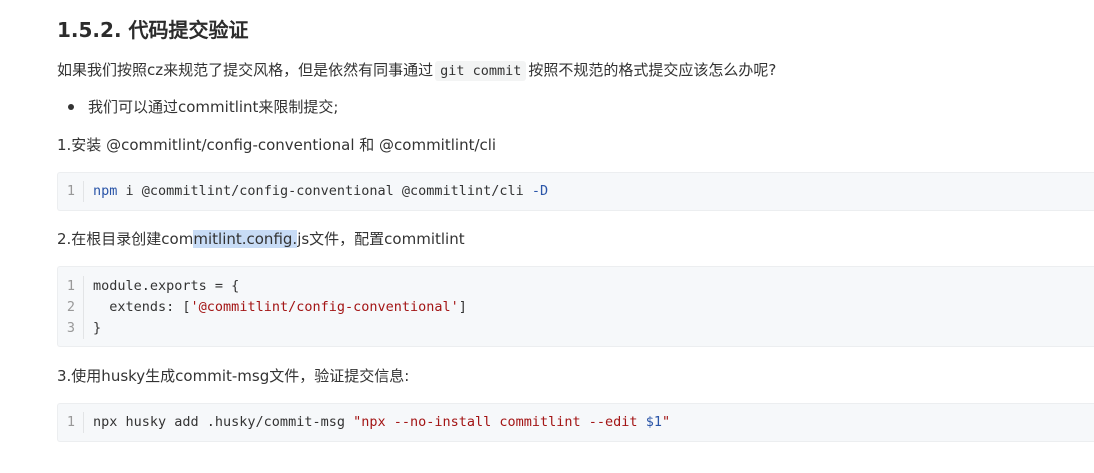 Image resolution: width=1094 pixels, height=473 pixels. Describe the element at coordinates (245, 239) in the screenshot. I see `text-selection-highlight: mitlint.config.` at that location.